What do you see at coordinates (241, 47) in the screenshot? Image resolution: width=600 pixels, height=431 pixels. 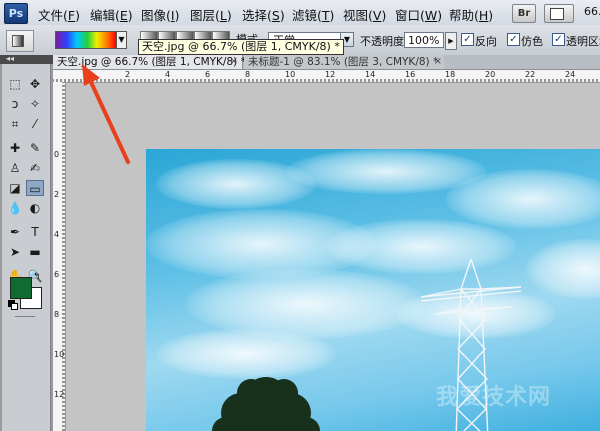 I see `document-tooltip: 天空.jpg @ 66.7% (图层 1, CMYK/8) *` at bounding box center [241, 47].